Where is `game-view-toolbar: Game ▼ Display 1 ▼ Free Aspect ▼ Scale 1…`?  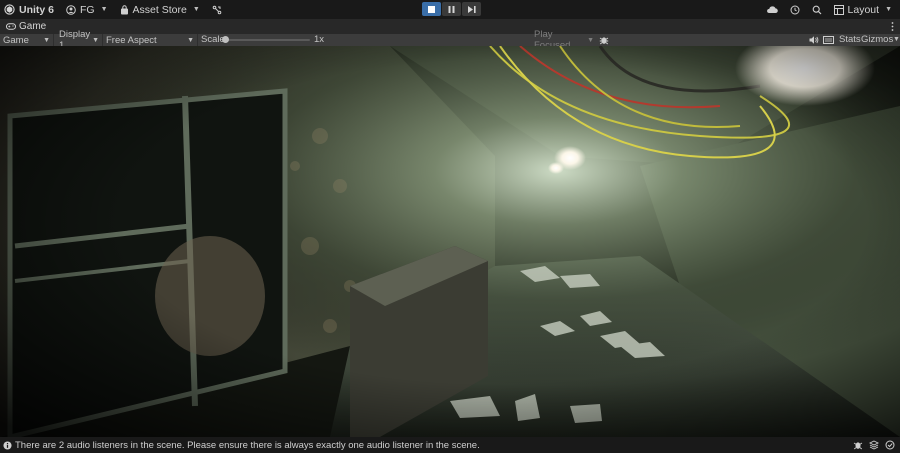 game-view-toolbar: Game ▼ Display 1 ▼ Free Aspect ▼ Scale 1… is located at coordinates (450, 40).